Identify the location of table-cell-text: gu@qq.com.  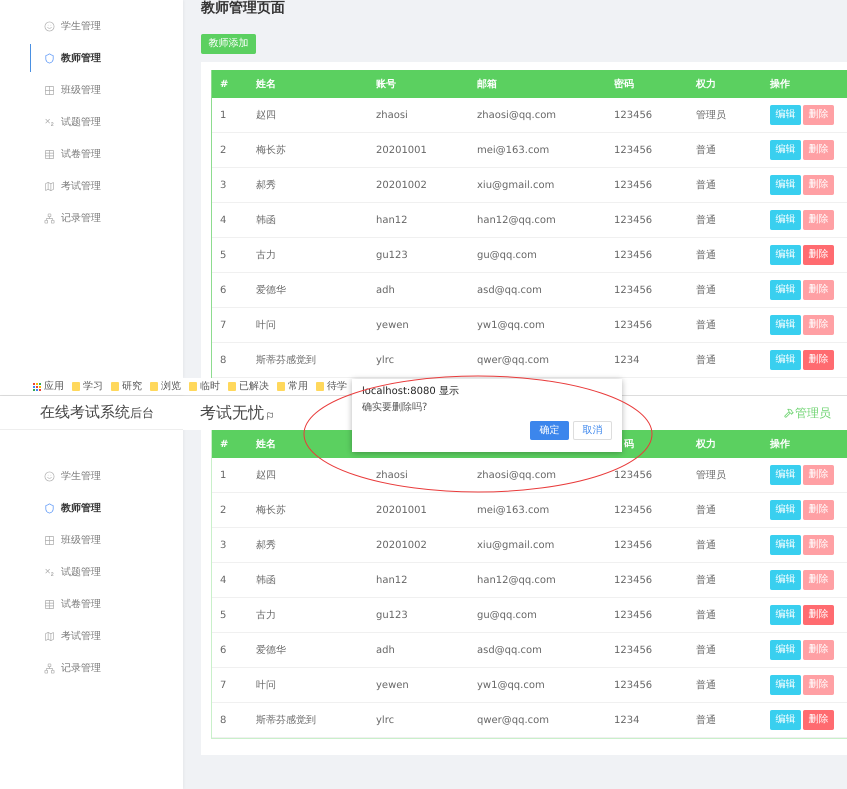
(507, 255).